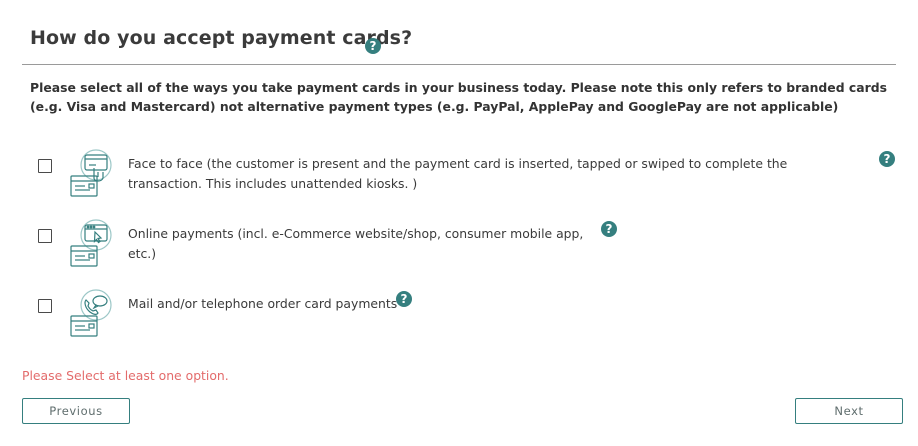 The image size is (918, 446). Describe the element at coordinates (373, 46) in the screenshot. I see `help-icon: ?` at that location.